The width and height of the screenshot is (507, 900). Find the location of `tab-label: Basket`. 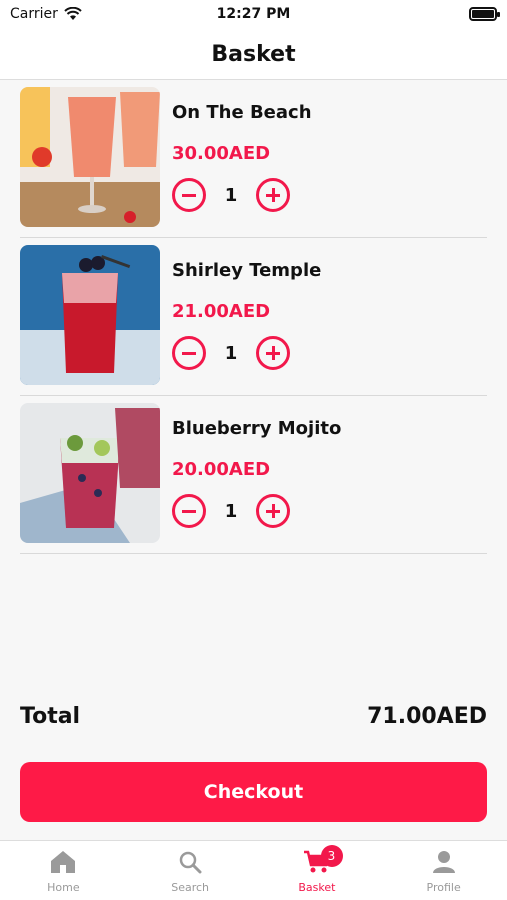

tab-label: Basket is located at coordinates (317, 887).